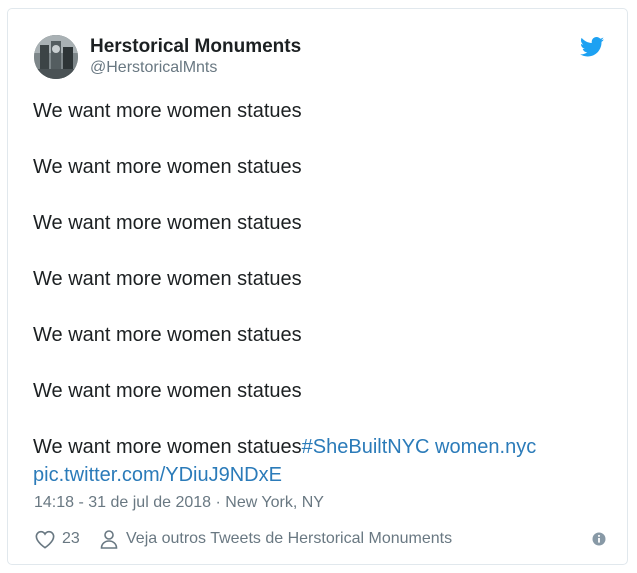 This screenshot has height=573, width=637. Describe the element at coordinates (366, 447) in the screenshot. I see `hashtag-link: #SheBuiltNYC` at that location.